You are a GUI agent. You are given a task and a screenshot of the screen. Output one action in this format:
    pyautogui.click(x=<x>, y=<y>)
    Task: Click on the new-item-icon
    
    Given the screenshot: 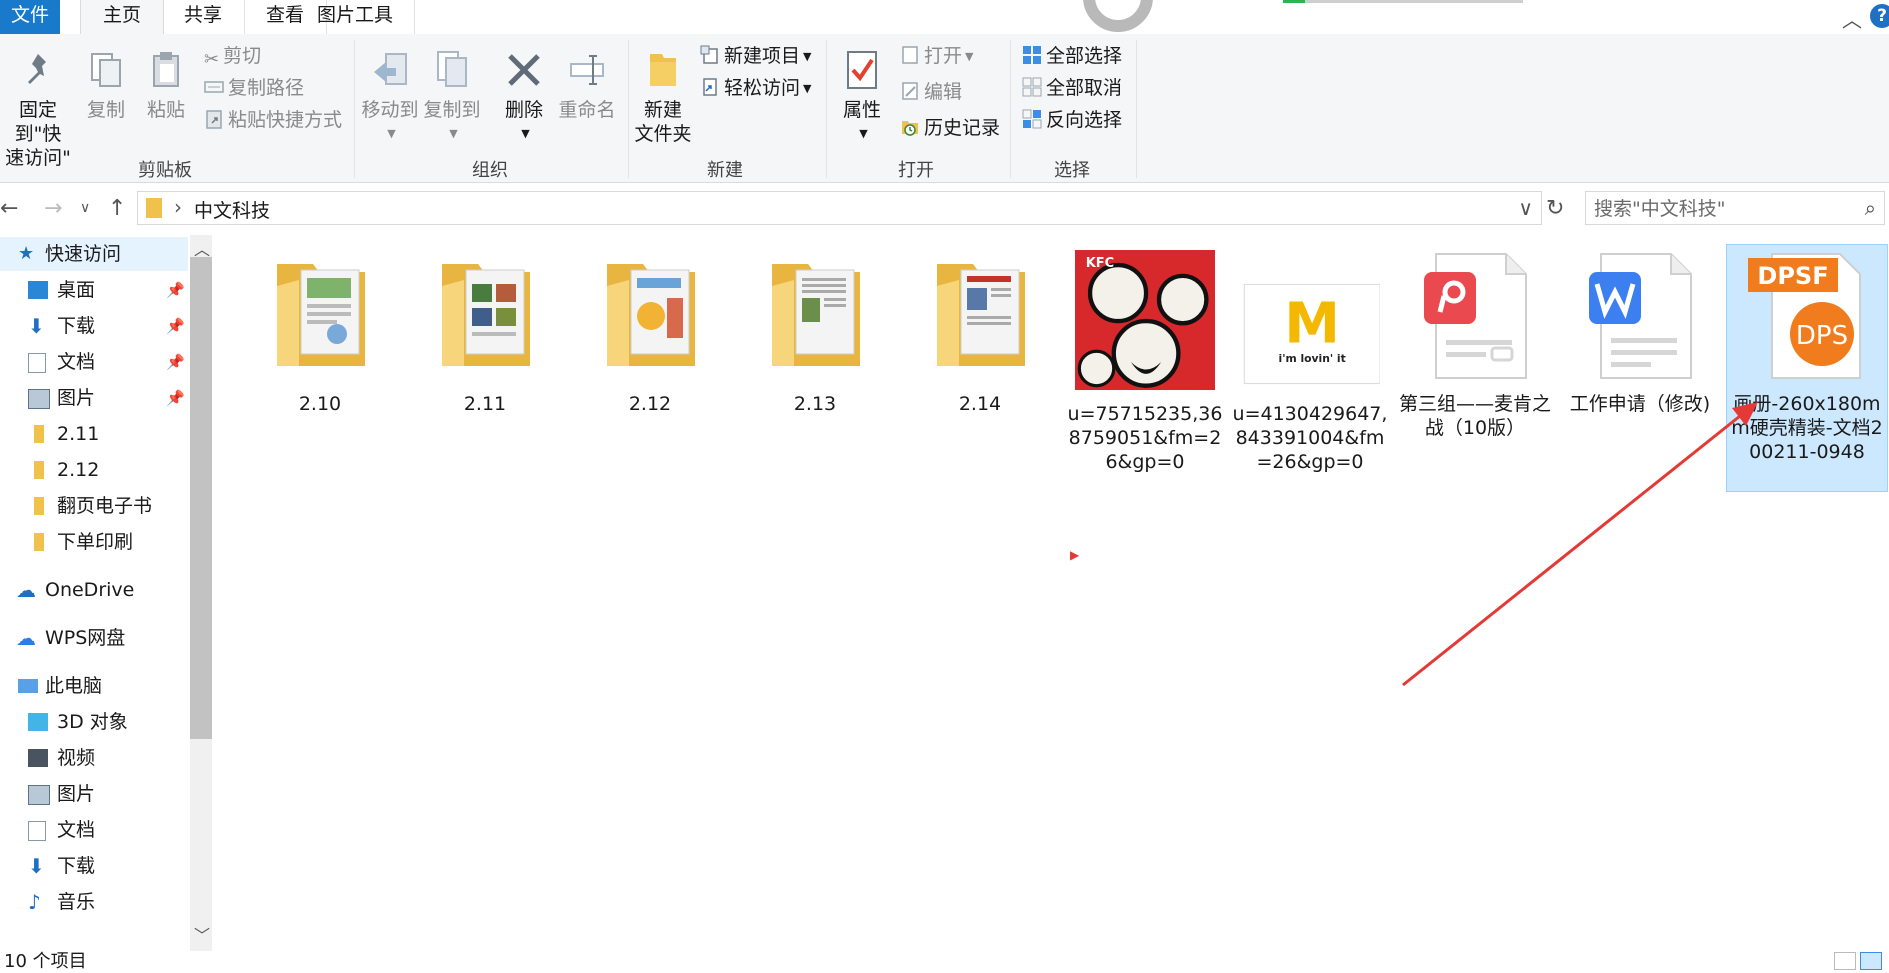 What is the action you would take?
    pyautogui.click(x=709, y=54)
    